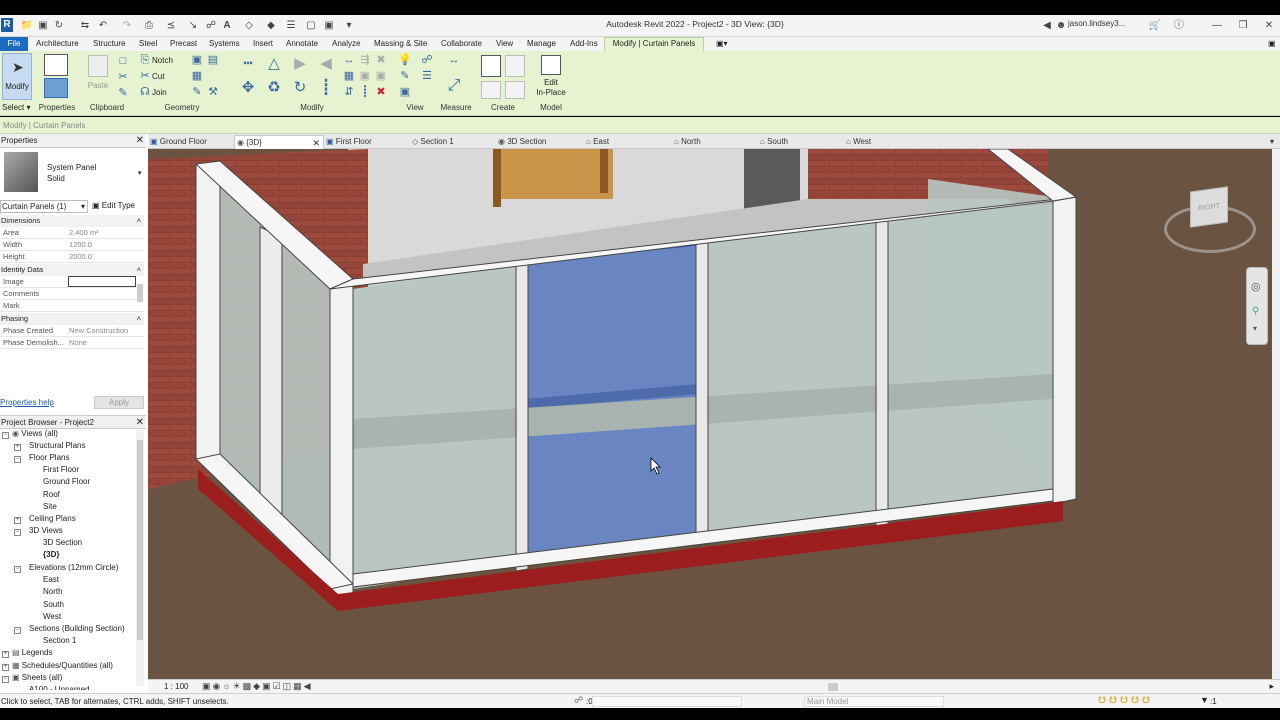  I want to click on tab-list-dropdown-icon: ▾, so click(1275, 142).